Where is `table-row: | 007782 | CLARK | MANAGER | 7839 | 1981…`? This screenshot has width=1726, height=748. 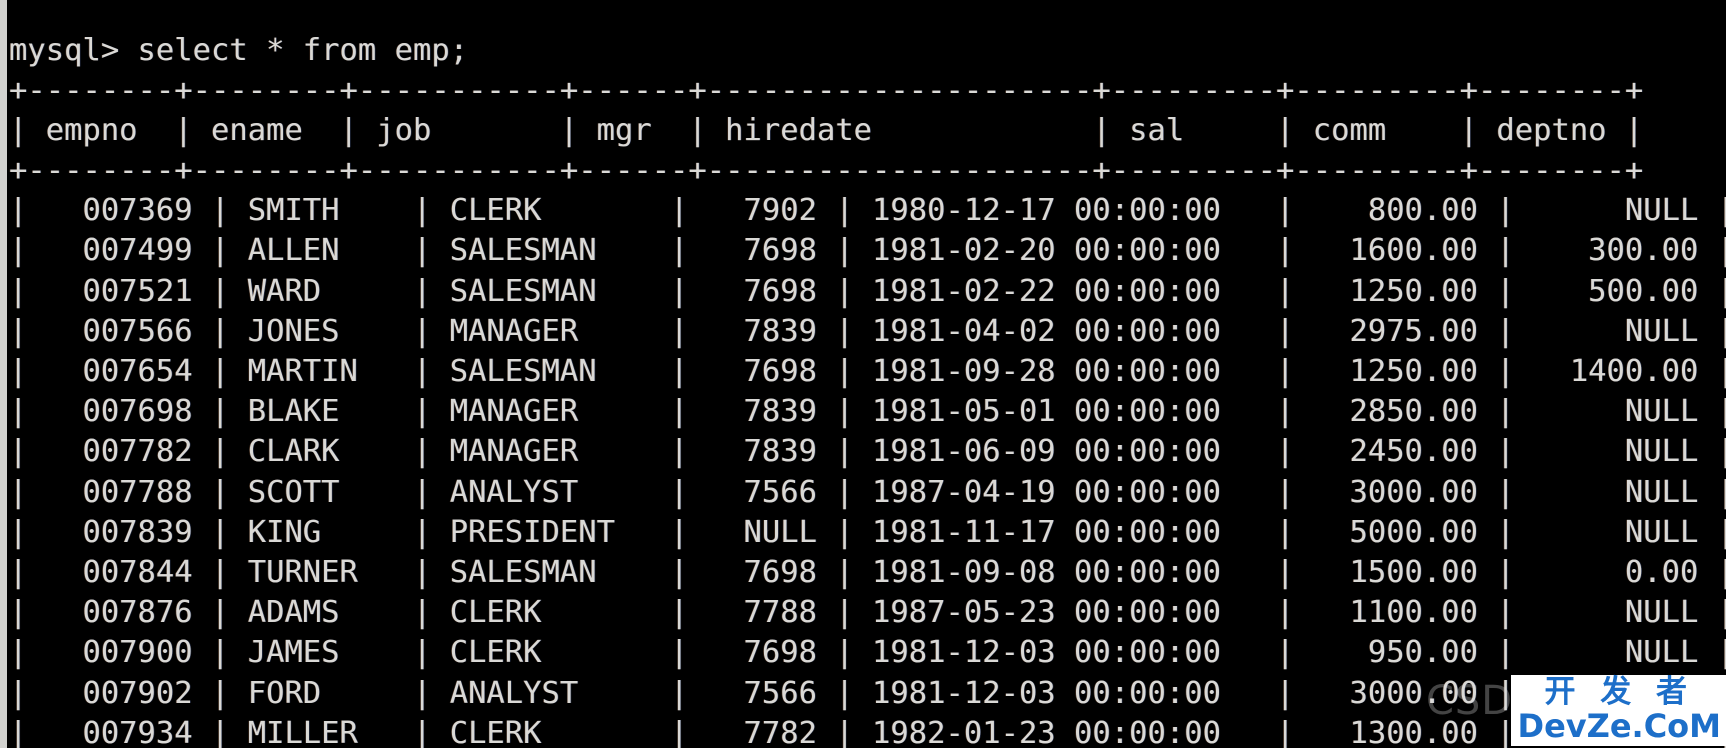
table-row: | 007782 | CLARK | MANAGER | 7839 | 1981… is located at coordinates (867, 452).